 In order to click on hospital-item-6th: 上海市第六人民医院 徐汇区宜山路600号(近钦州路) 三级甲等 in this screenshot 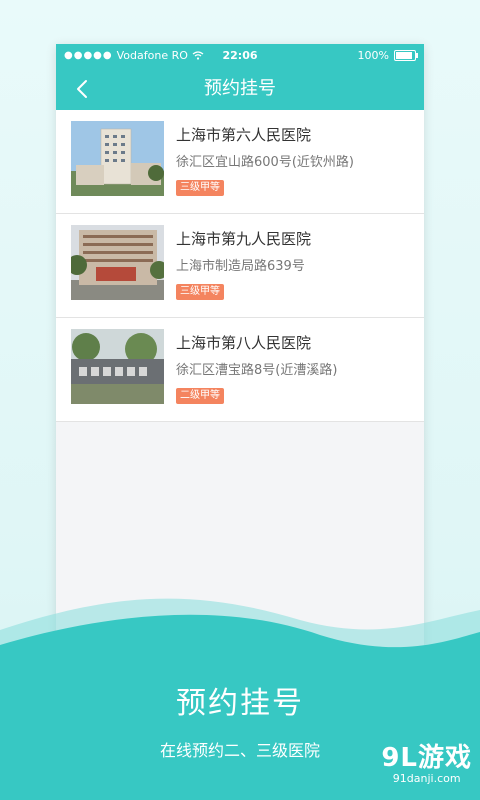, I will do `click(240, 162)`.